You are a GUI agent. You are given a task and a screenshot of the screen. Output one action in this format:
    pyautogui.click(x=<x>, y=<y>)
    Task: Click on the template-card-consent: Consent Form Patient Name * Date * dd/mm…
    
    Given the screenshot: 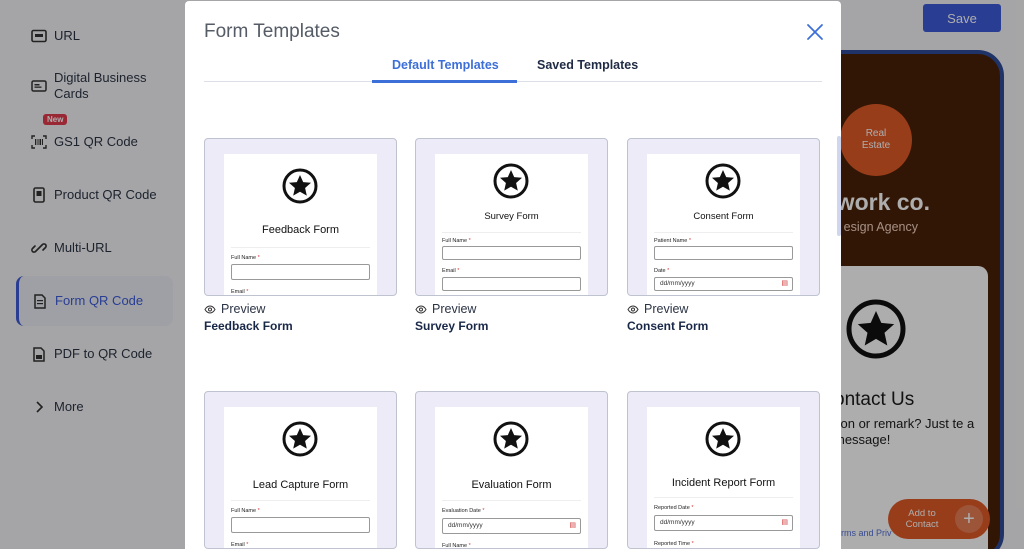 What is the action you would take?
    pyautogui.click(x=723, y=235)
    